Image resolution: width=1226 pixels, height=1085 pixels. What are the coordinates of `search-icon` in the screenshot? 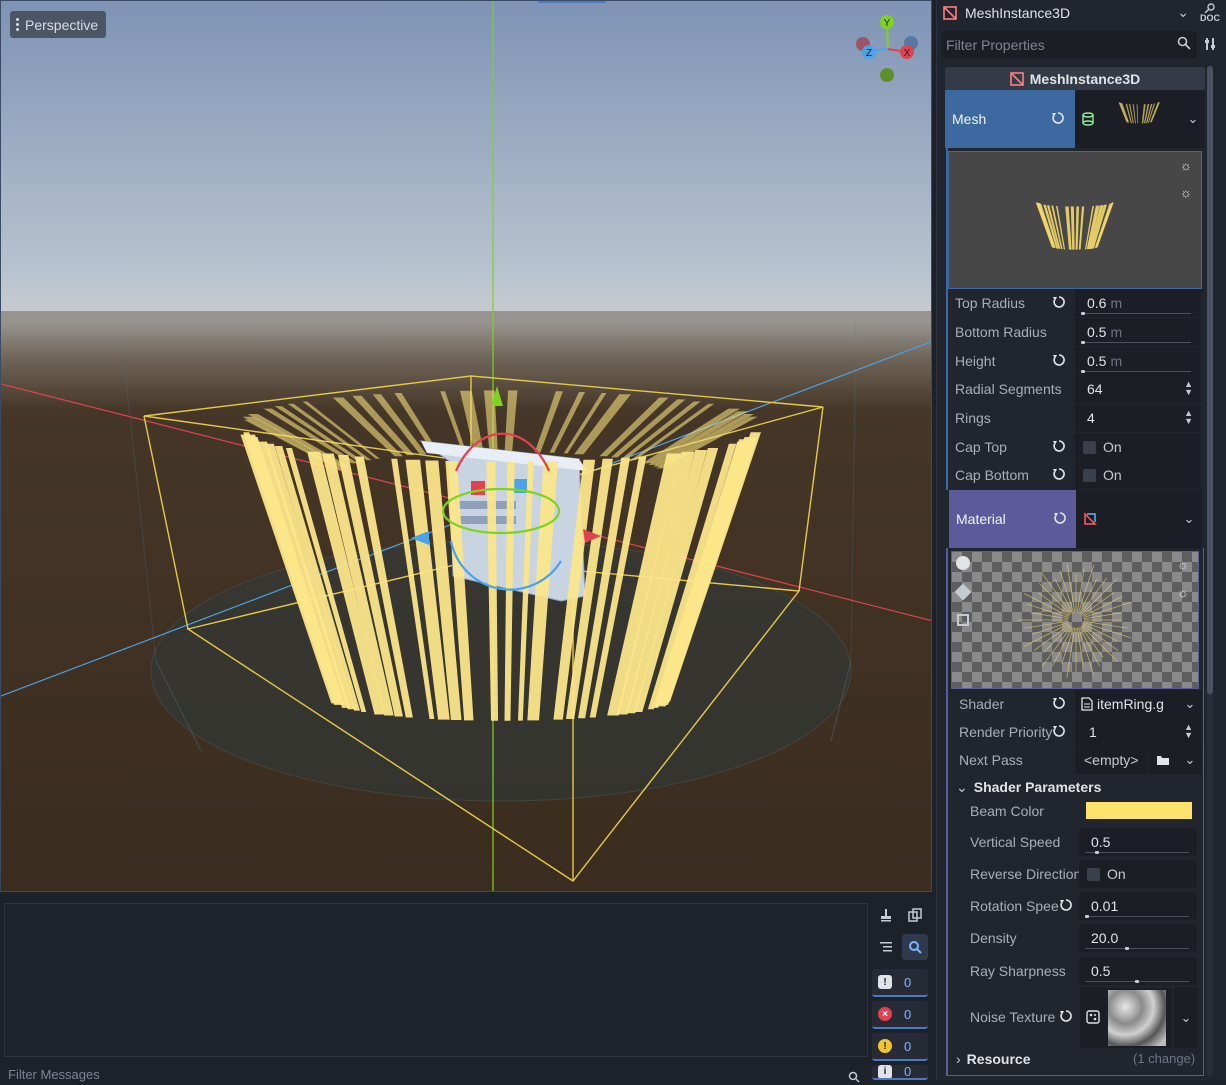 It's located at (1184, 43).